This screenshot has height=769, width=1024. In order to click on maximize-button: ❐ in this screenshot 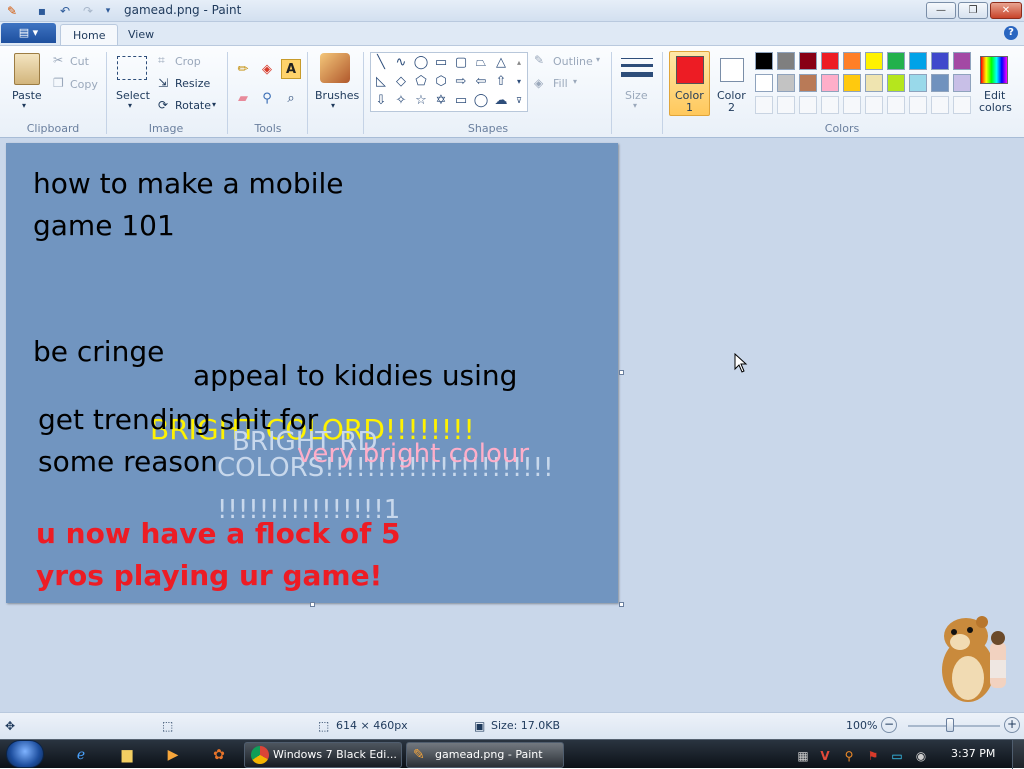, I will do `click(973, 10)`.